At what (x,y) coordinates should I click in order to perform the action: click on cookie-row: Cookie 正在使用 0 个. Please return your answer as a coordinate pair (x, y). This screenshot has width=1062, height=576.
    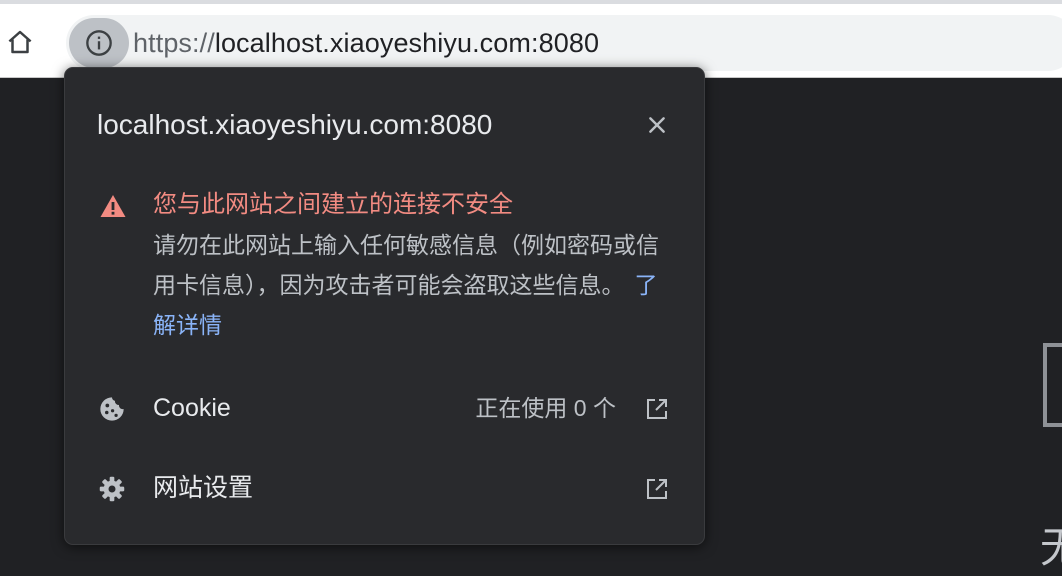
    Looking at the image, I should click on (385, 409).